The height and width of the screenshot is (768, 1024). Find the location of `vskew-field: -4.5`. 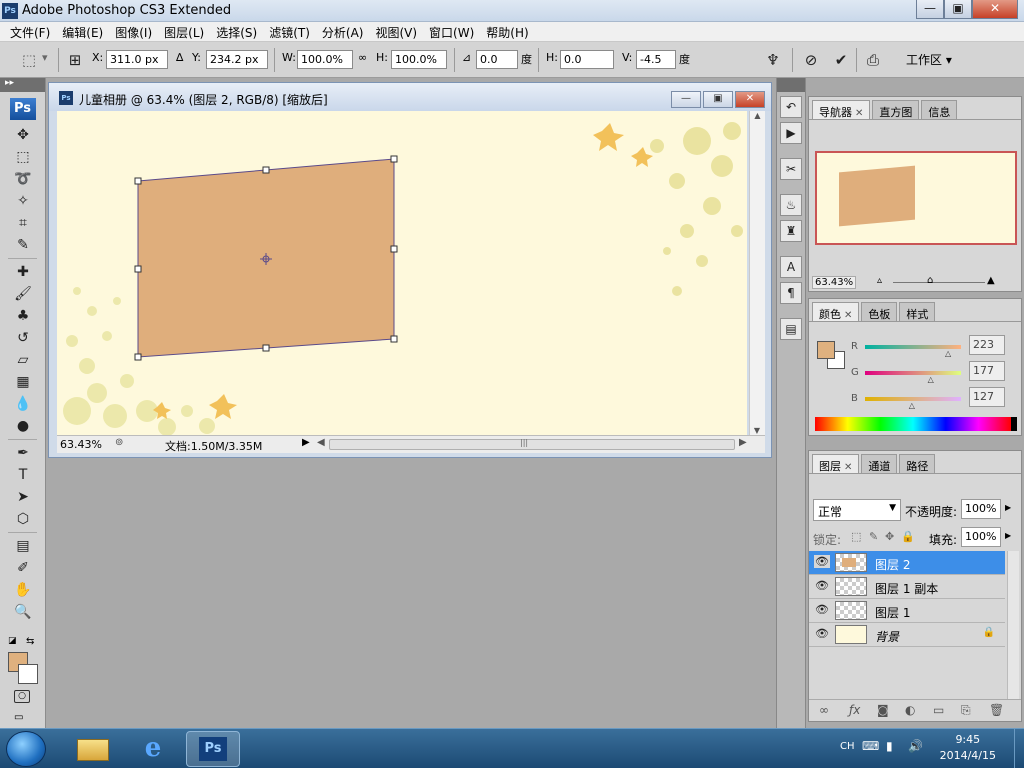

vskew-field: -4.5 is located at coordinates (656, 59).